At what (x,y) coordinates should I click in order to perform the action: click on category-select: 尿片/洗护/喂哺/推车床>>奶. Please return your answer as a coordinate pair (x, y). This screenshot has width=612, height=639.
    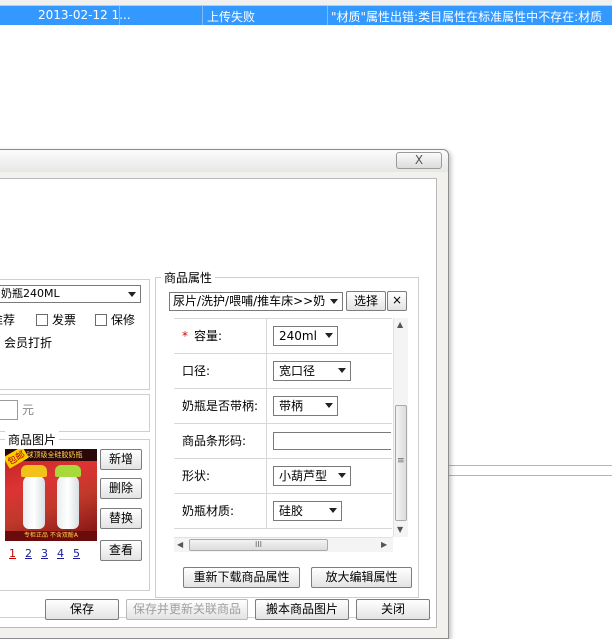
    Looking at the image, I should click on (256, 301).